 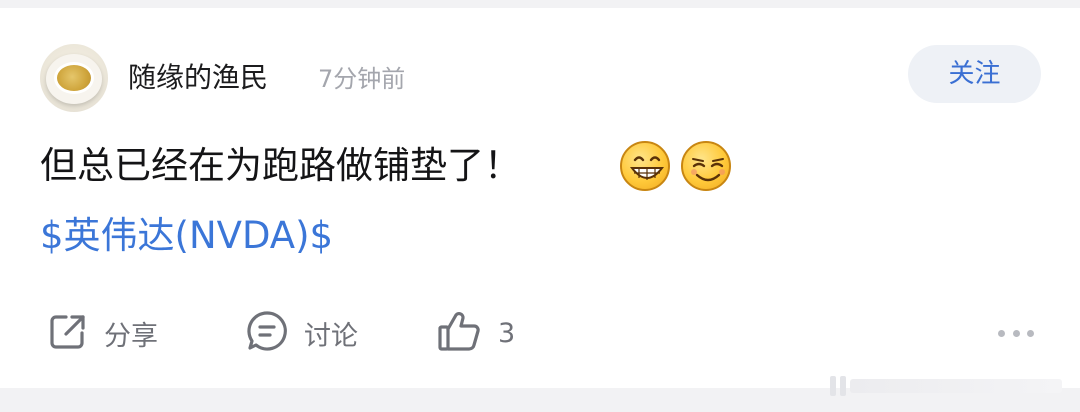 I want to click on thumbs-up-icon, so click(x=460, y=333).